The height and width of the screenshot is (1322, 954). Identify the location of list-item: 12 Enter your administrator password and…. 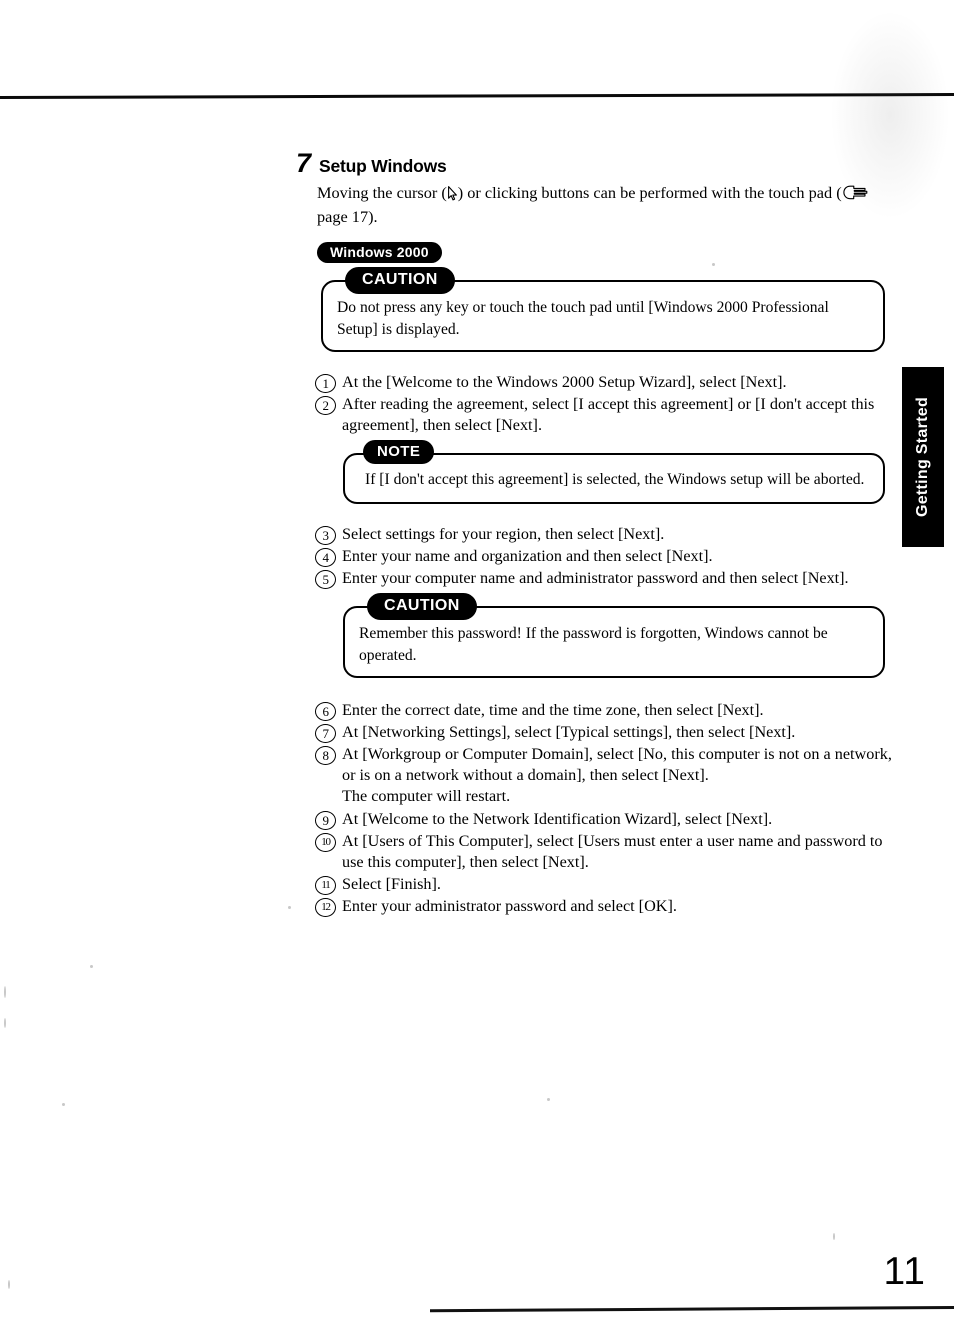
(605, 906).